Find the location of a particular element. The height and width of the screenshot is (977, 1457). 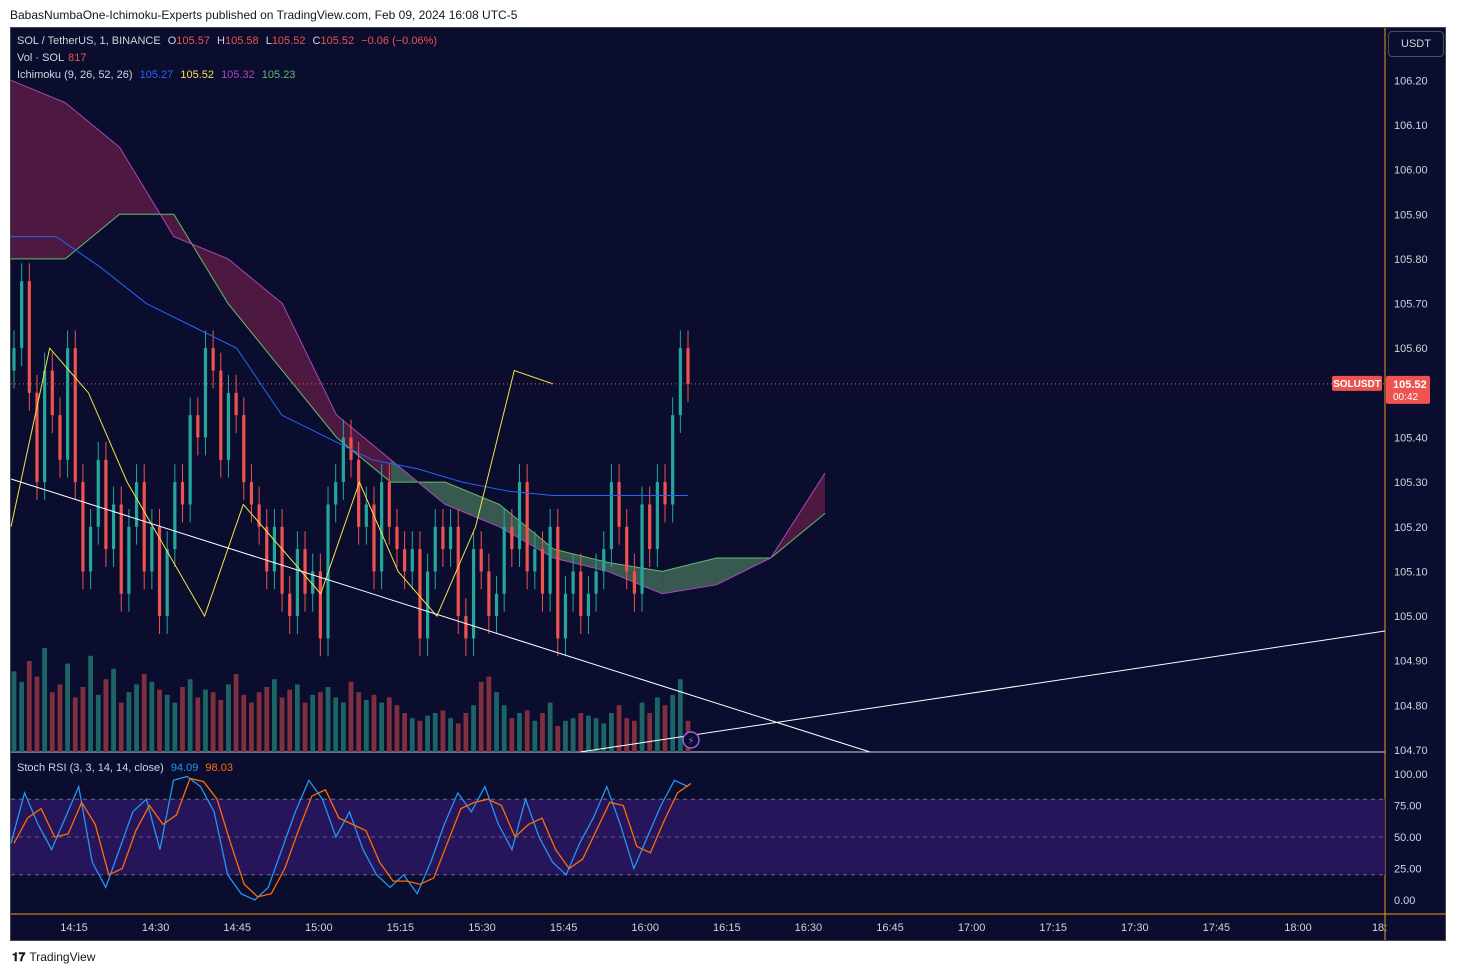

currency-button: USDT is located at coordinates (1416, 44).